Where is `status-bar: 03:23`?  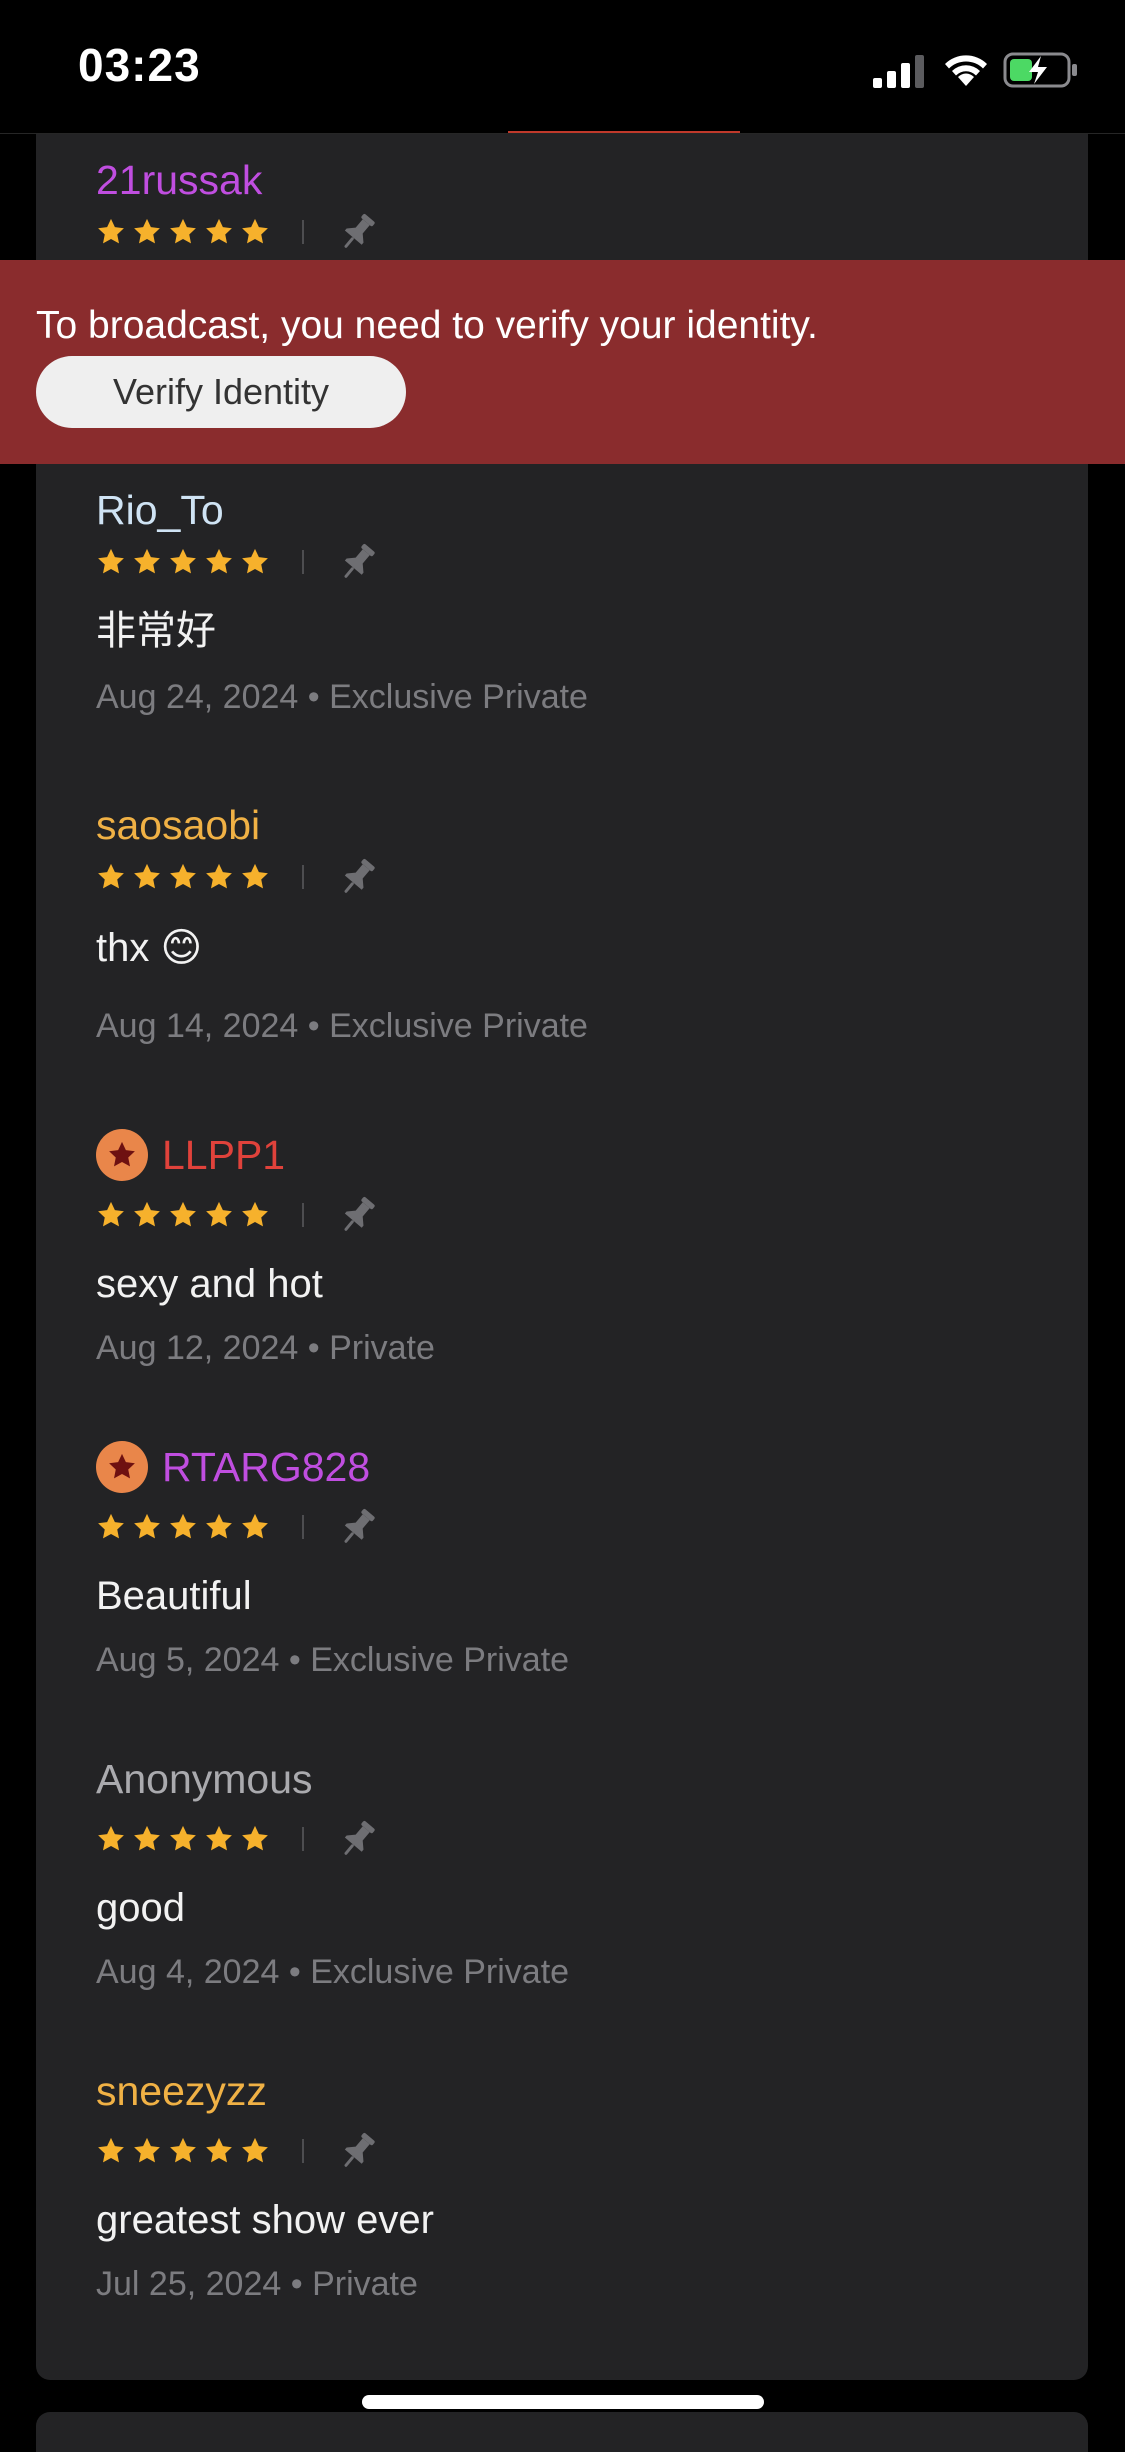 status-bar: 03:23 is located at coordinates (562, 67).